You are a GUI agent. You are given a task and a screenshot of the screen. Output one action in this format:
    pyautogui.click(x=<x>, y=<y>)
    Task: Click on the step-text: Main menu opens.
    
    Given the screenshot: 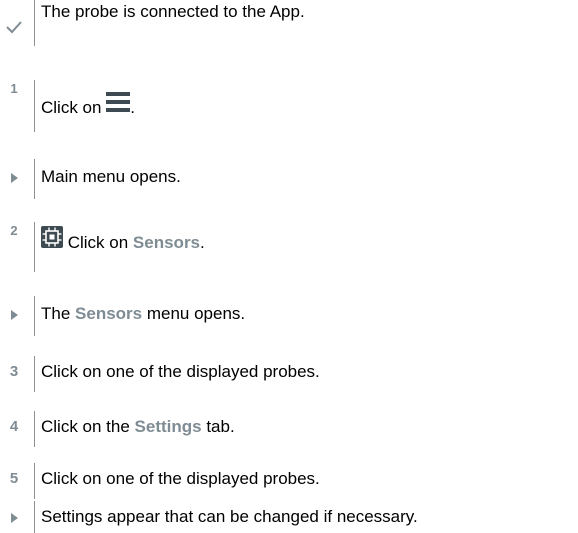 What is the action you would take?
    pyautogui.click(x=111, y=177)
    